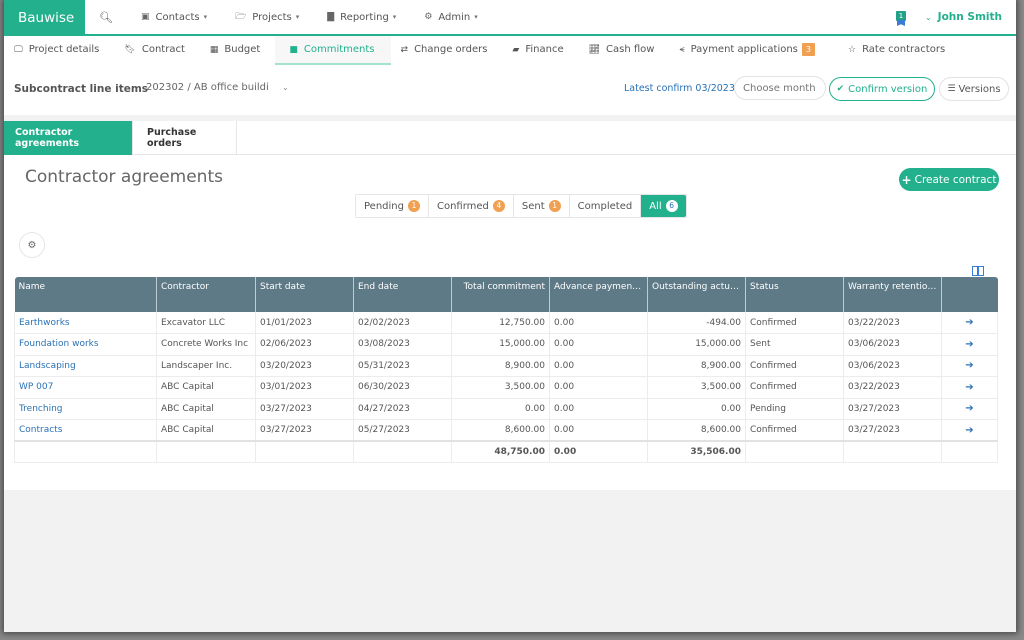 This screenshot has height=640, width=1024. I want to click on tab-payment-applications: ⪪ Payment applications 3, so click(749, 50).